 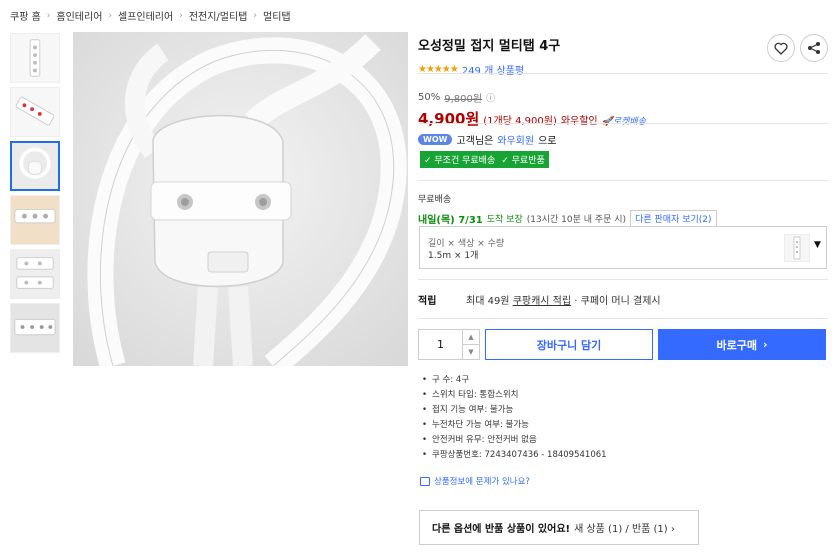 What do you see at coordinates (449, 119) in the screenshot?
I see `sale-price: 4,900원` at bounding box center [449, 119].